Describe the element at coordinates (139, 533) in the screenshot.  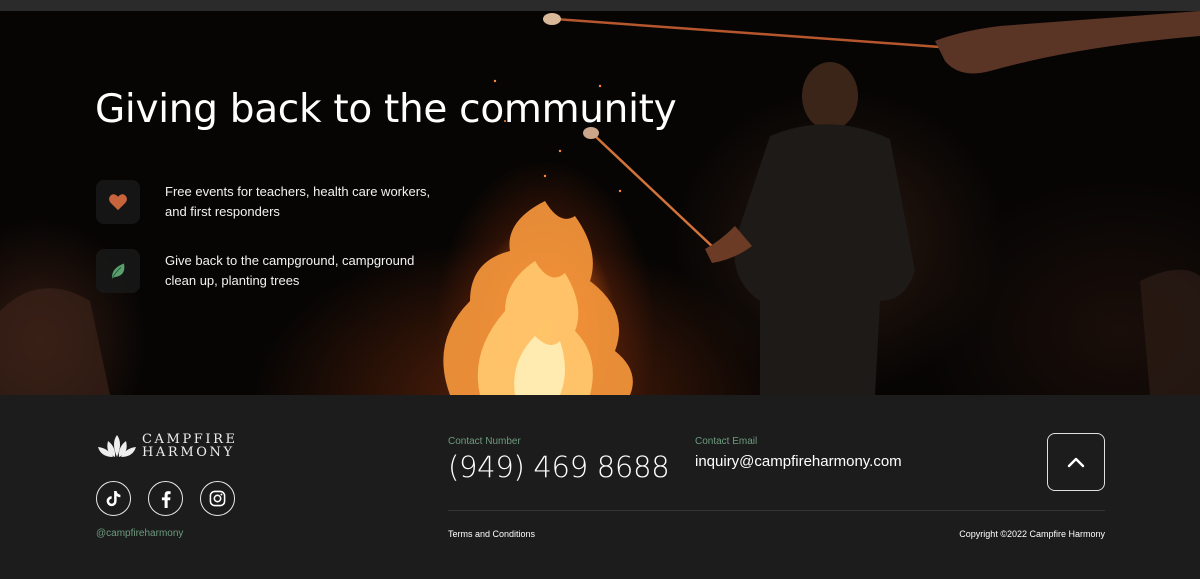
I see `social-handle: @campfireharmony` at that location.